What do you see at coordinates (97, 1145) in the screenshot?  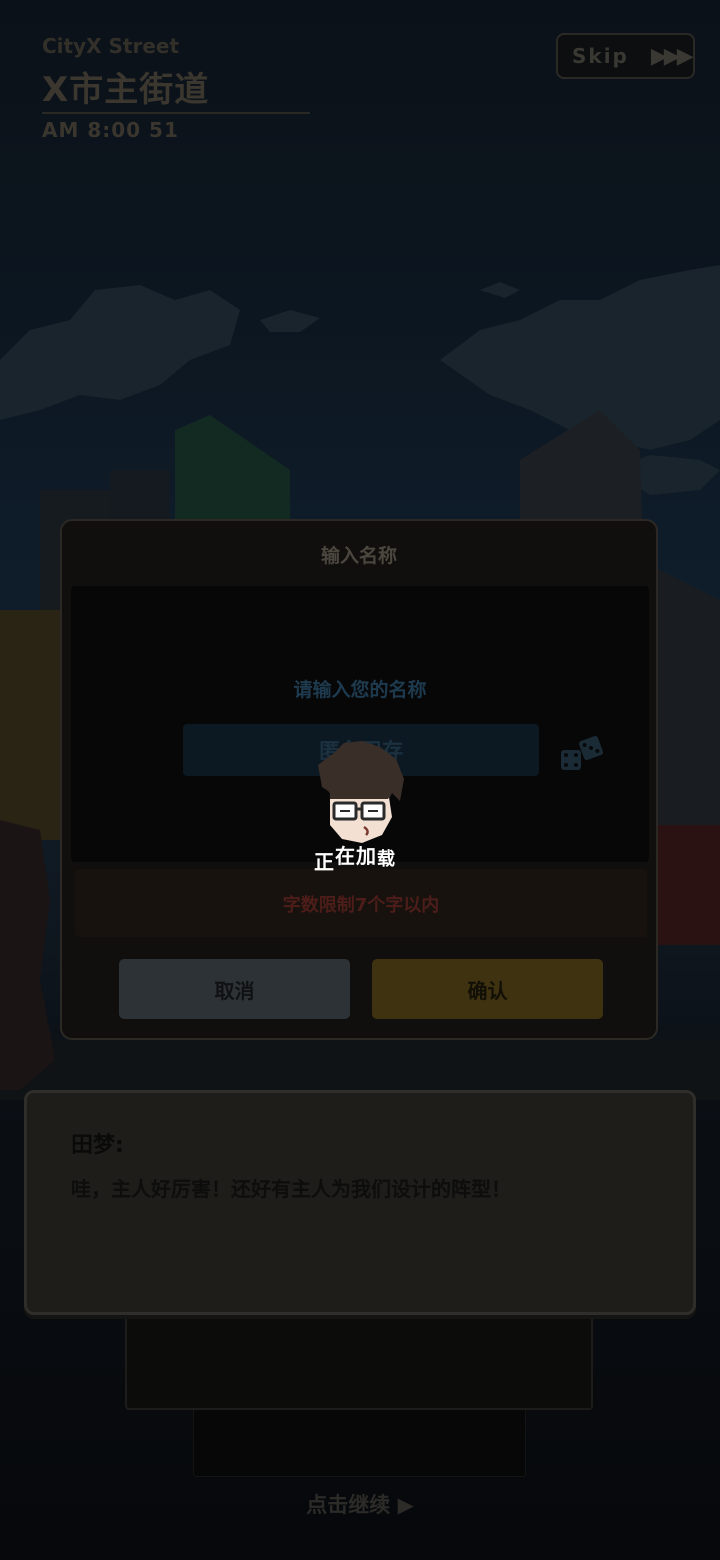 I see `speaker-name: 田梦:` at bounding box center [97, 1145].